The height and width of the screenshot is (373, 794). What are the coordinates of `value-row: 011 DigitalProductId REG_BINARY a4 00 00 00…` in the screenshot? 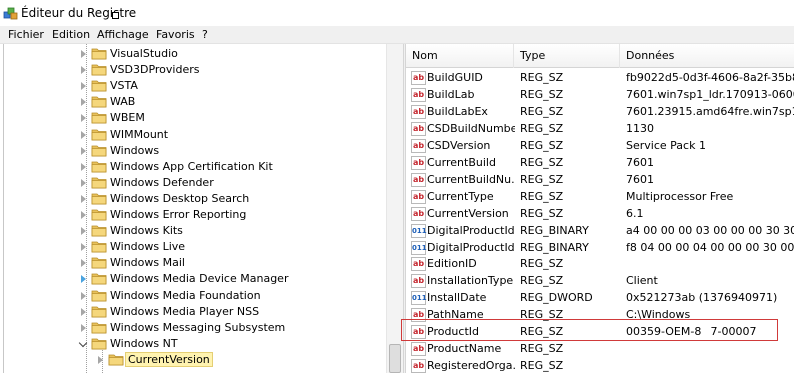 It's located at (600, 231).